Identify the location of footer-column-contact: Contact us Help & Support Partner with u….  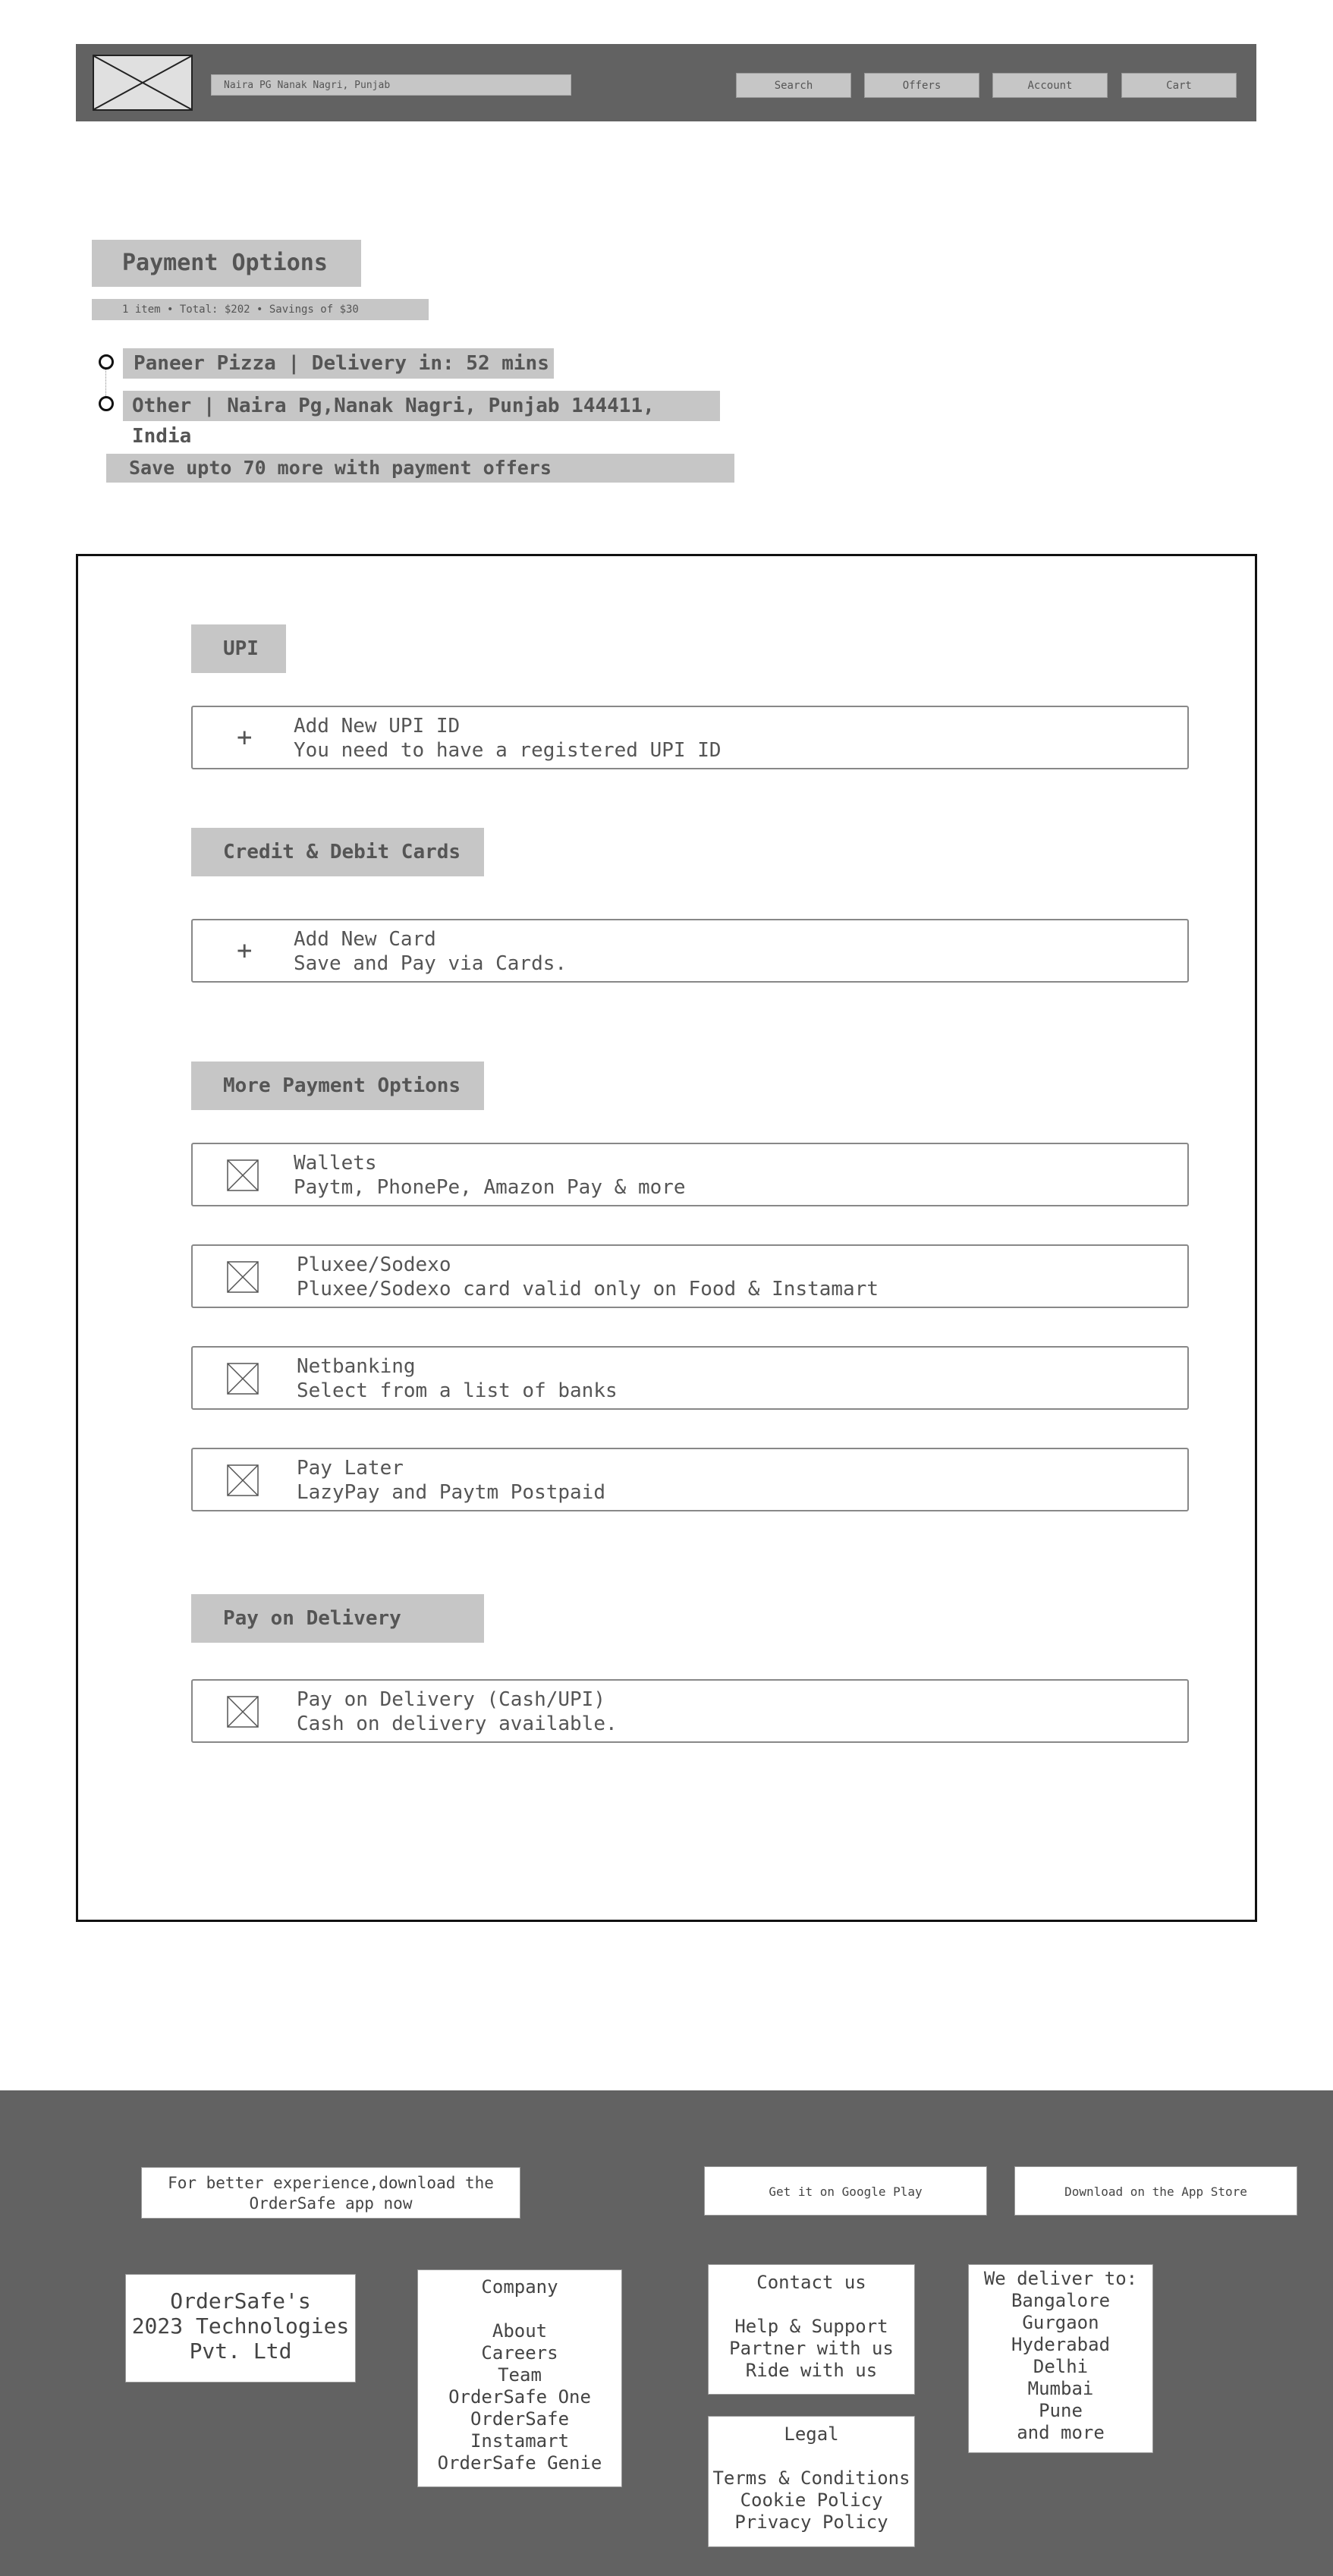
(811, 2329).